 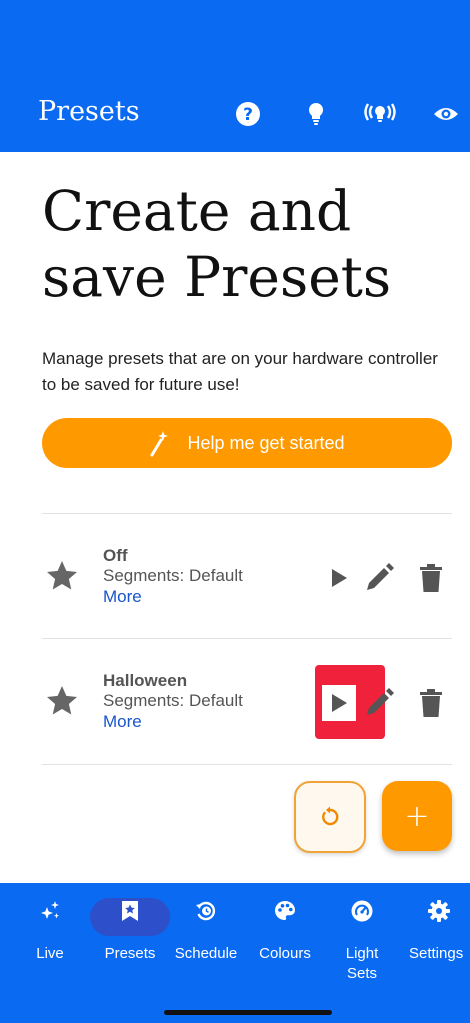 What do you see at coordinates (130, 953) in the screenshot?
I see `nav-label: Presets` at bounding box center [130, 953].